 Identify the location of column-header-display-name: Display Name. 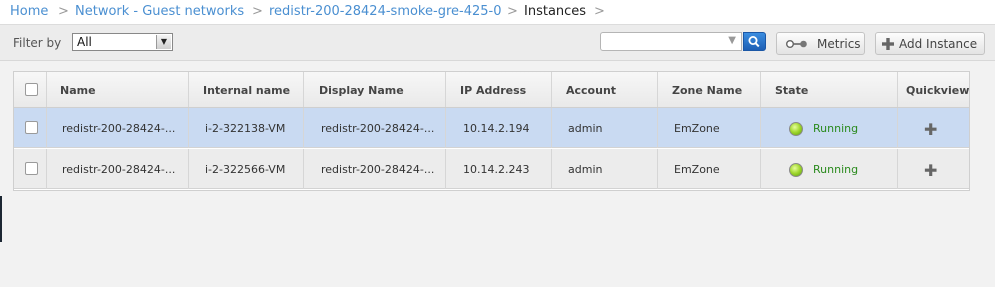
(375, 89).